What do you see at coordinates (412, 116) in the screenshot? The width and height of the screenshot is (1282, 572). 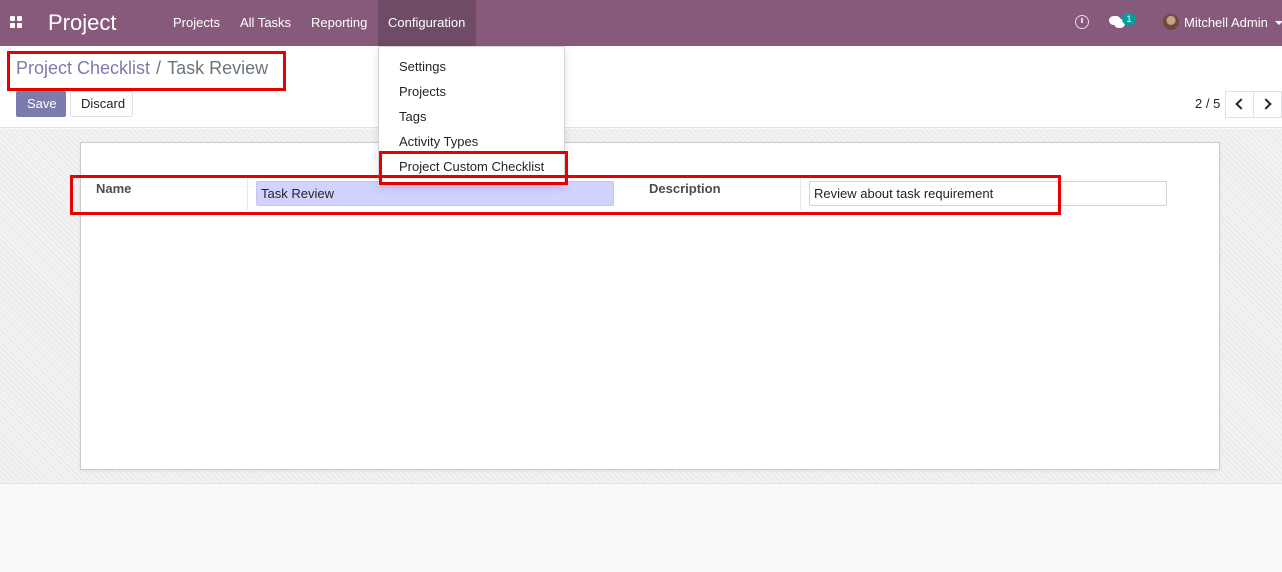 I see `dropdown-item-tags: Tags` at bounding box center [412, 116].